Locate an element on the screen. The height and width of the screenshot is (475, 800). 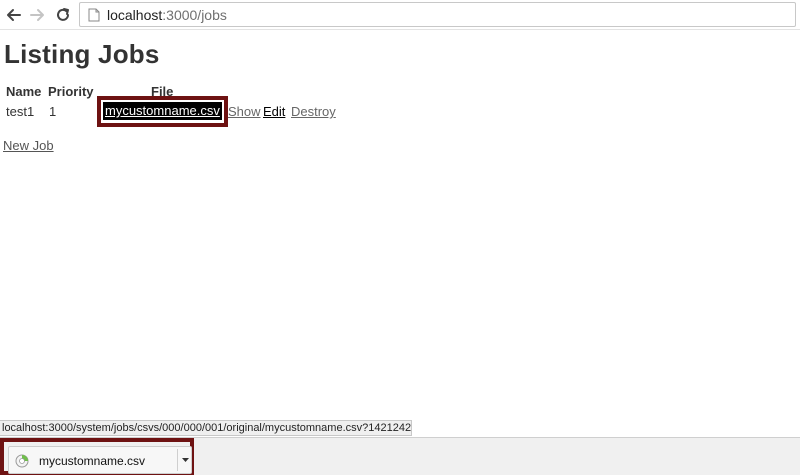
new-job-link: New Job is located at coordinates (28, 145).